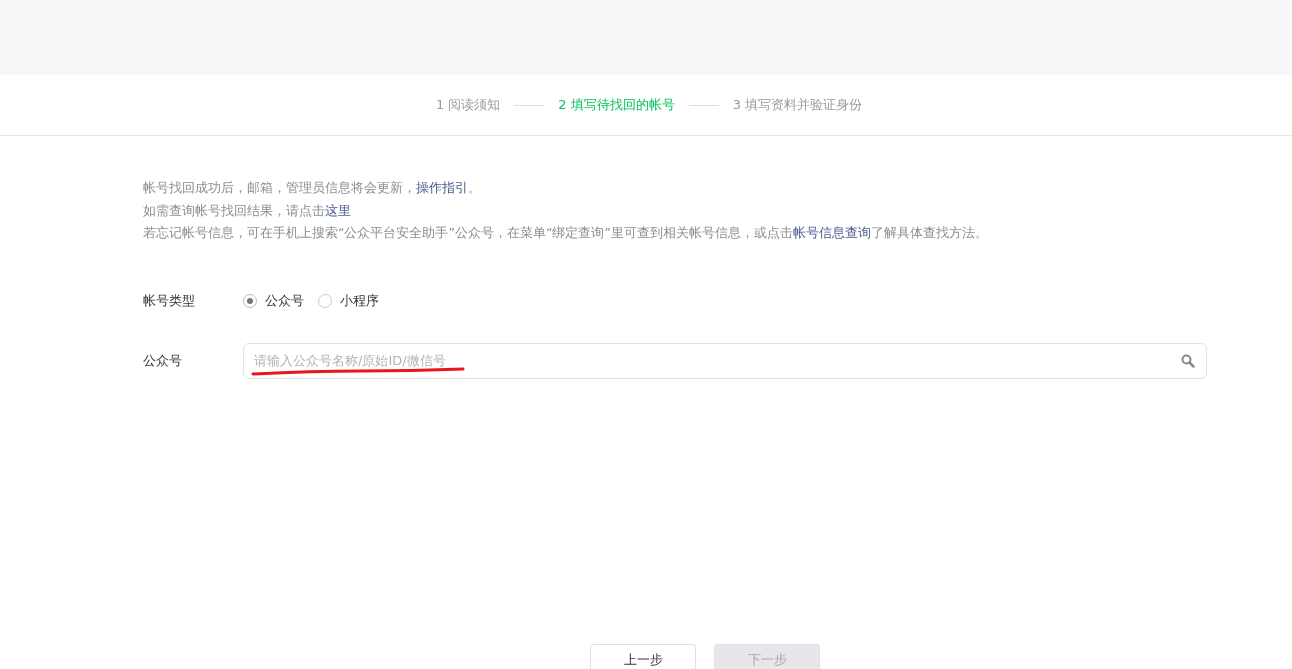  I want to click on notice-link: 这里, so click(338, 210).